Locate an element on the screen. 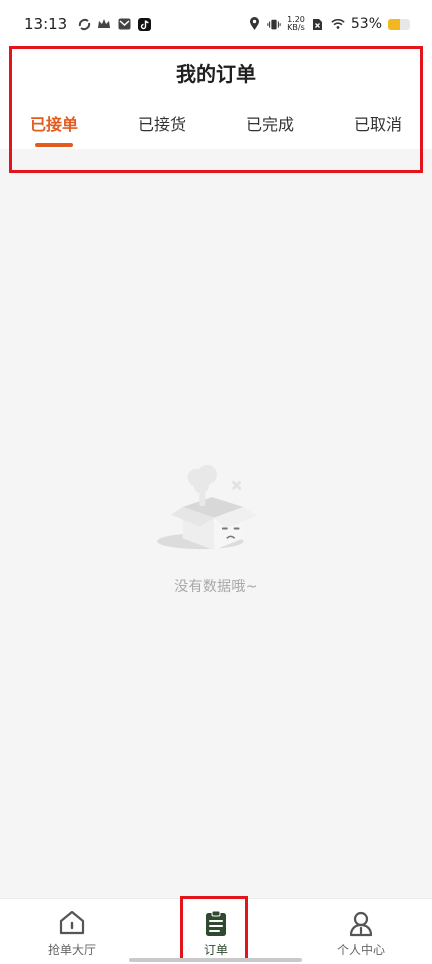 The width and height of the screenshot is (432, 964). tab-label: 已接单 is located at coordinates (53, 124).